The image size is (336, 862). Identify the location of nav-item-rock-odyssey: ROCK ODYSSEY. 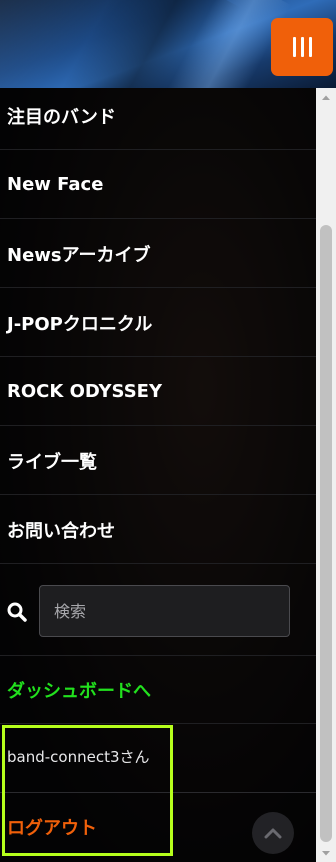
(158, 392).